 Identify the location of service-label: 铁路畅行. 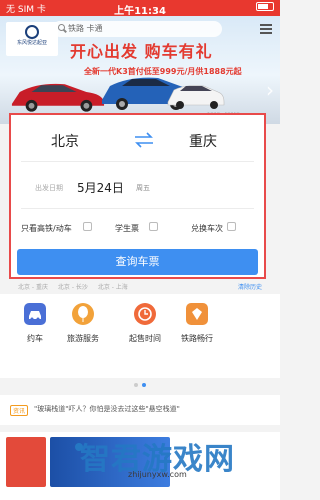
(197, 338).